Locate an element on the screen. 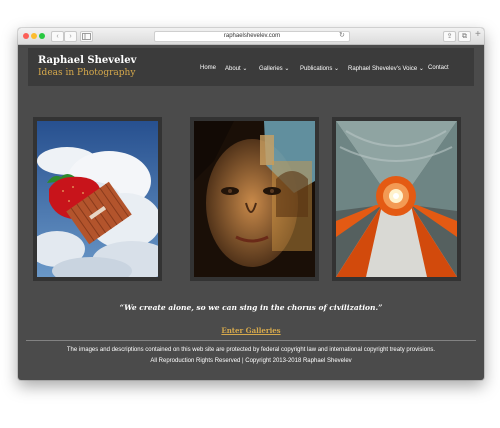  address-bar: raphaelshevelev.com is located at coordinates (252, 36).